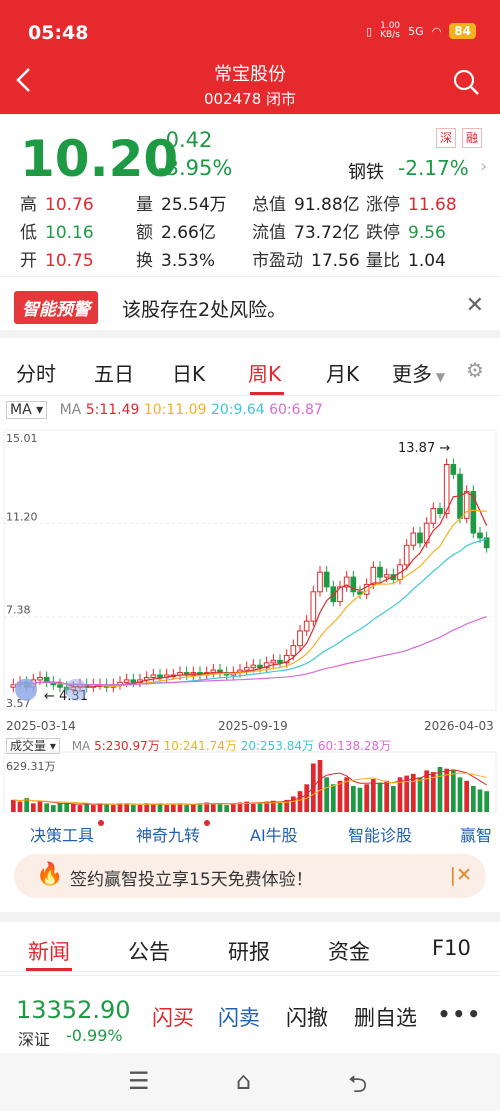 The image size is (500, 1111). Describe the element at coordinates (466, 82) in the screenshot. I see `search-icon` at that location.